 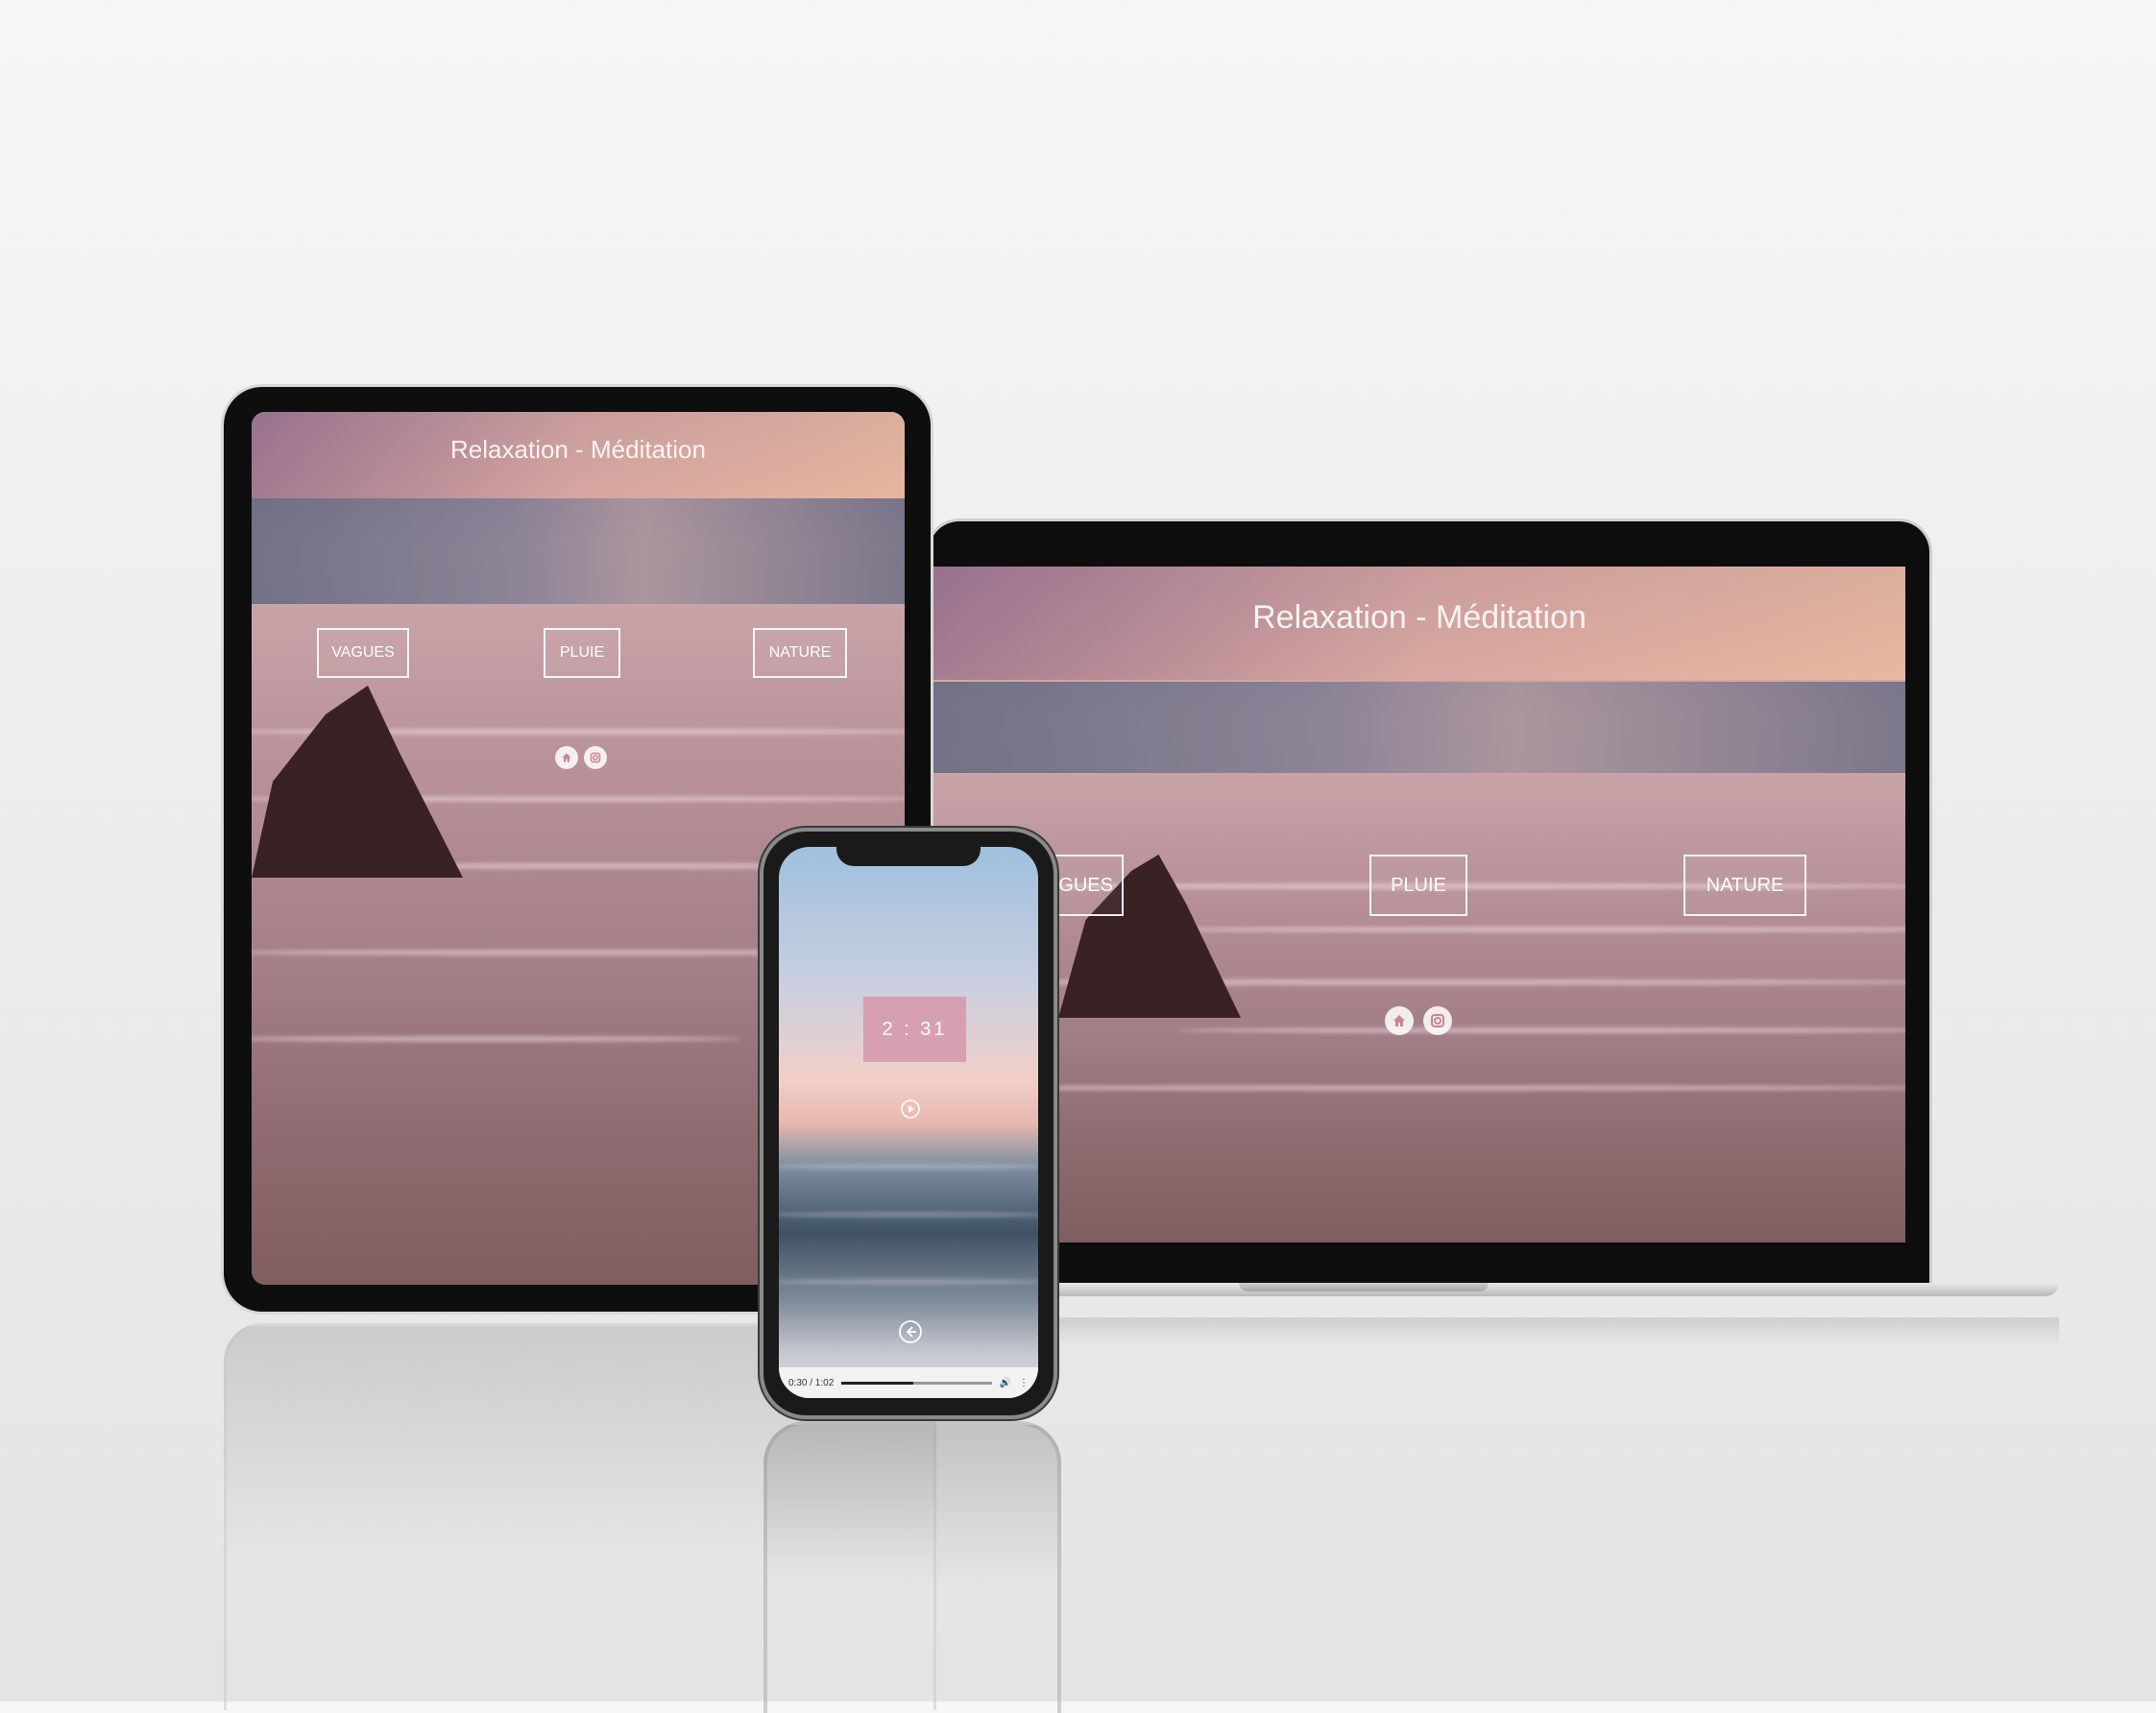 I want to click on more-icon: ⋮, so click(x=1024, y=1383).